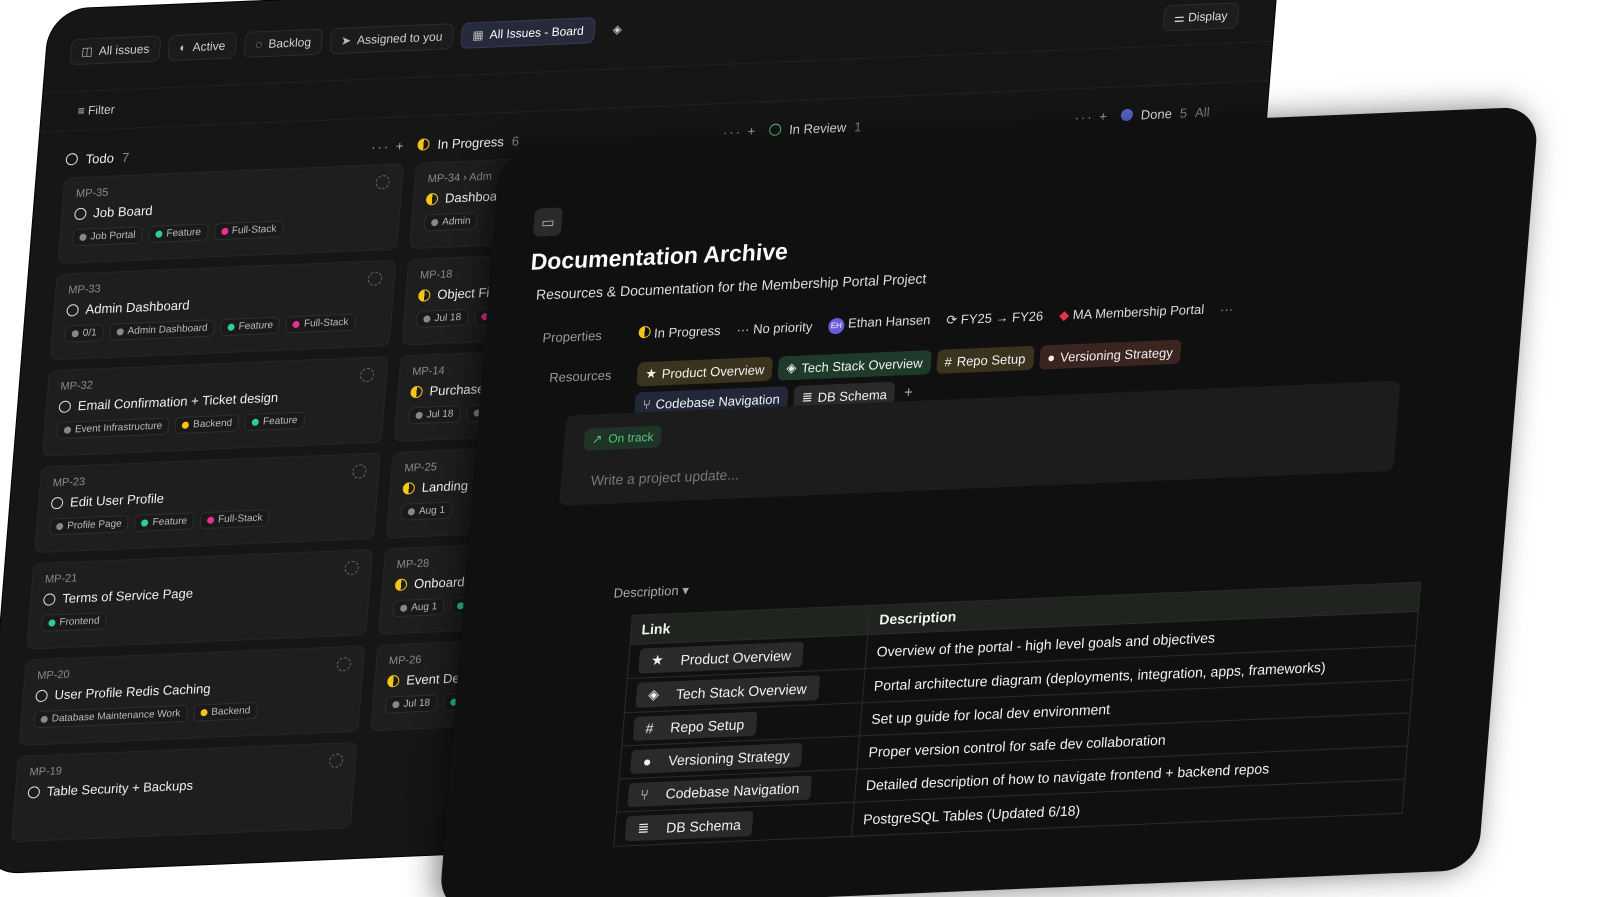 Image resolution: width=1602 pixels, height=897 pixels. I want to click on priority-property: ··· No priority, so click(774, 328).